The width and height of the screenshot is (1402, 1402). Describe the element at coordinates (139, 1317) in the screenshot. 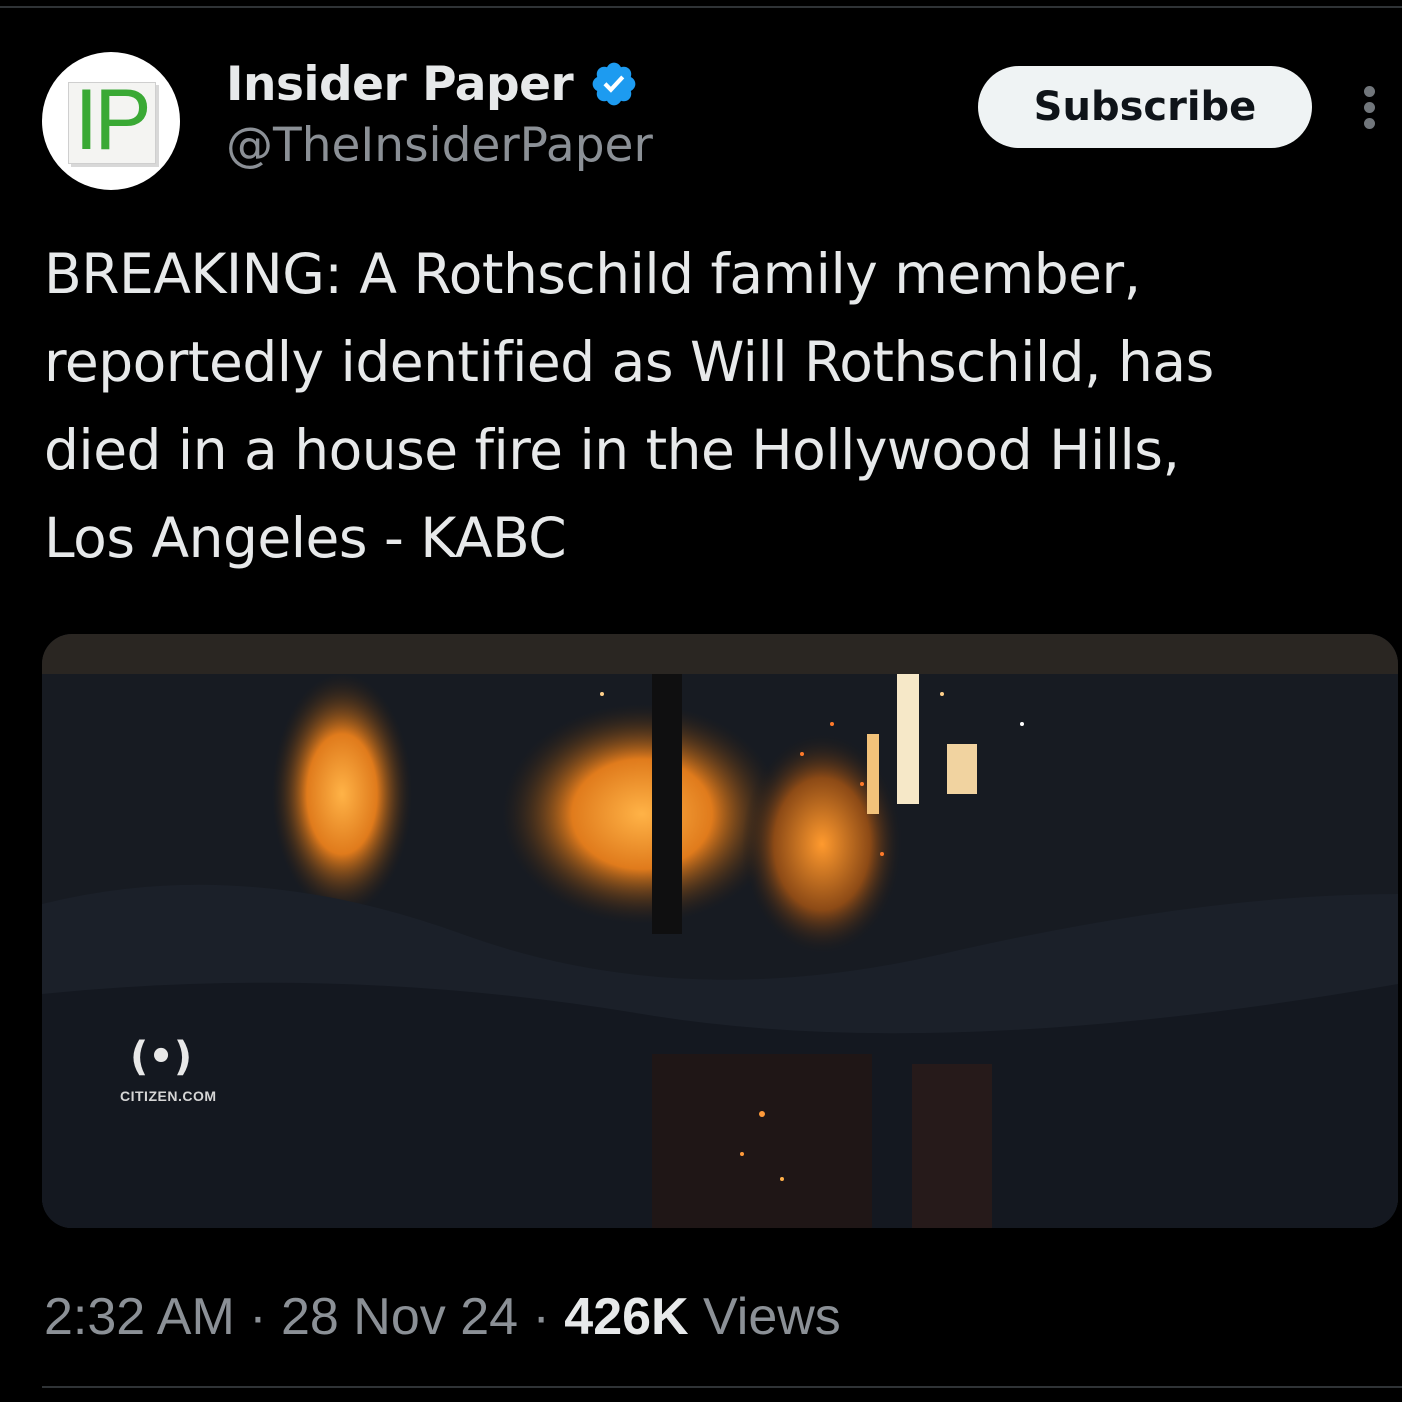

I see `tweet-time: 2:32 AM` at that location.